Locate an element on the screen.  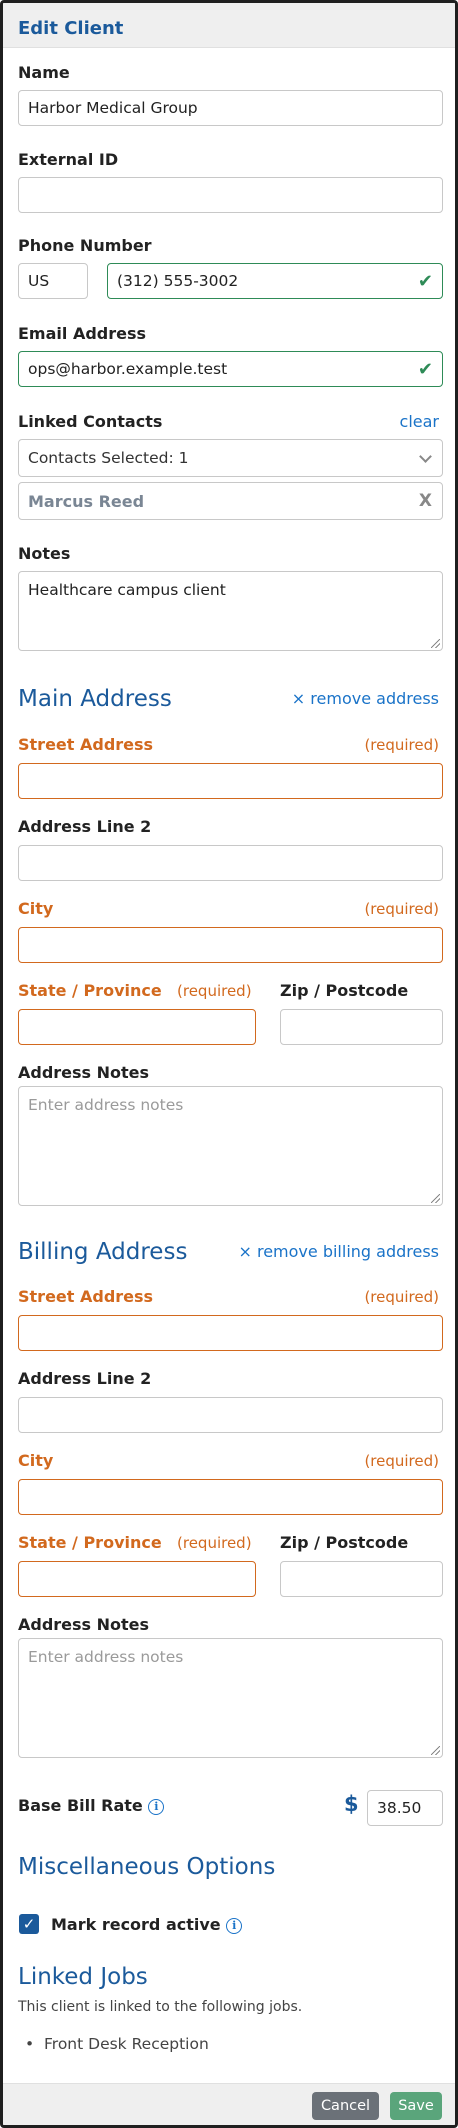
clear-contacts-link: clear is located at coordinates (419, 421).